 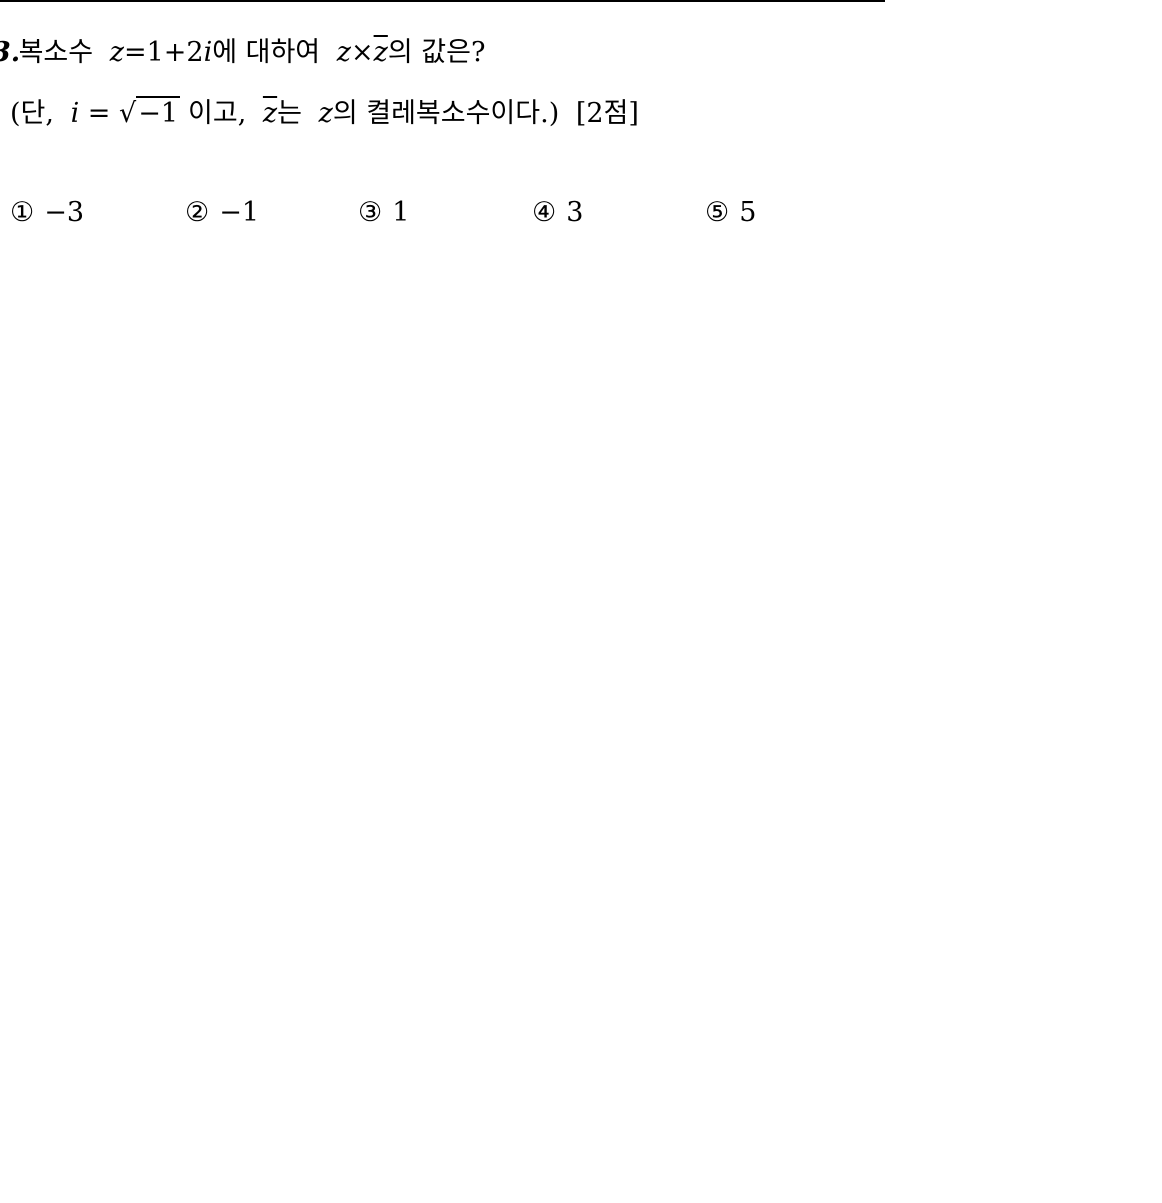 I want to click on condition-neun: 는, so click(x=289, y=113).